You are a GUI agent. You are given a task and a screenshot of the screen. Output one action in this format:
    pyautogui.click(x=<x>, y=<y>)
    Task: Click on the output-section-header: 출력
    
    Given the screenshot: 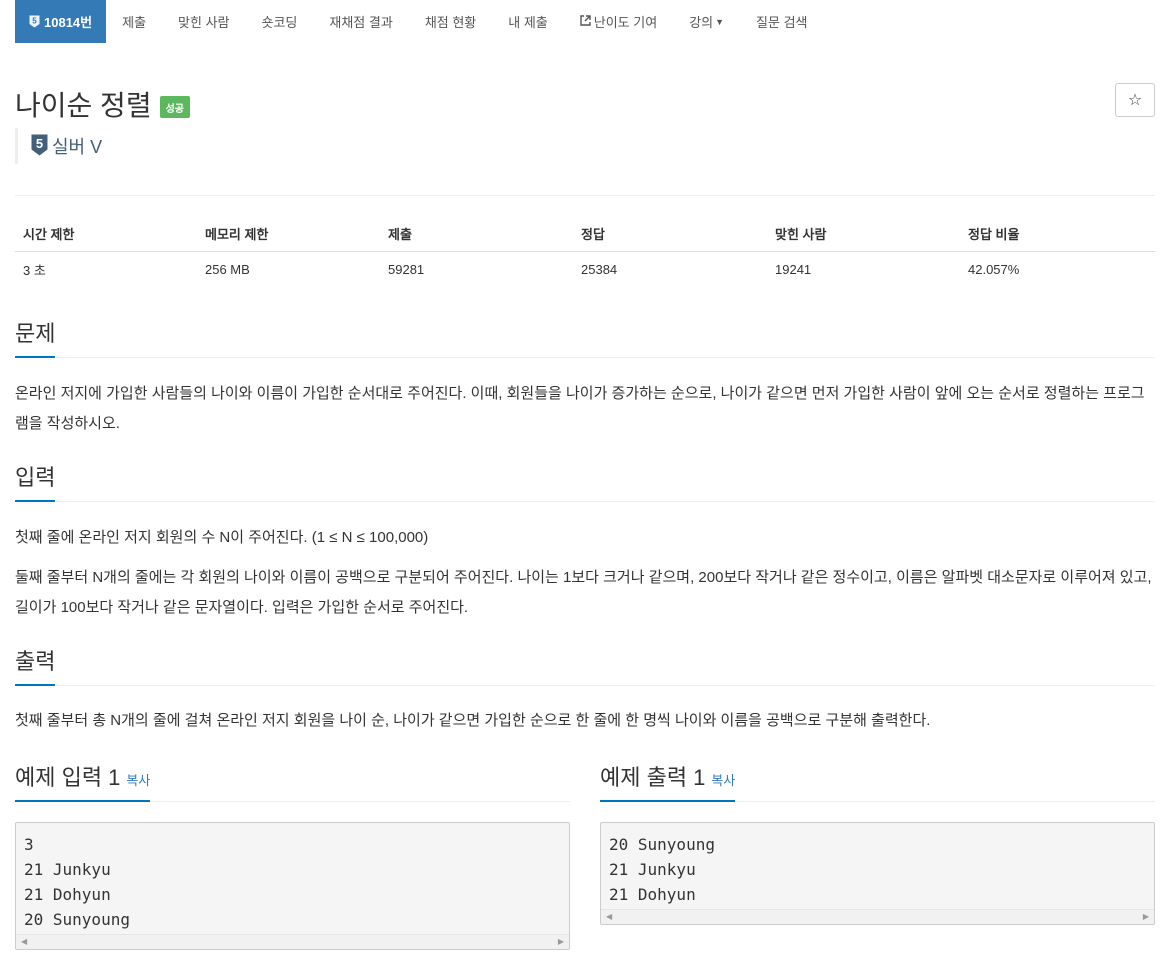 What is the action you would take?
    pyautogui.click(x=585, y=665)
    